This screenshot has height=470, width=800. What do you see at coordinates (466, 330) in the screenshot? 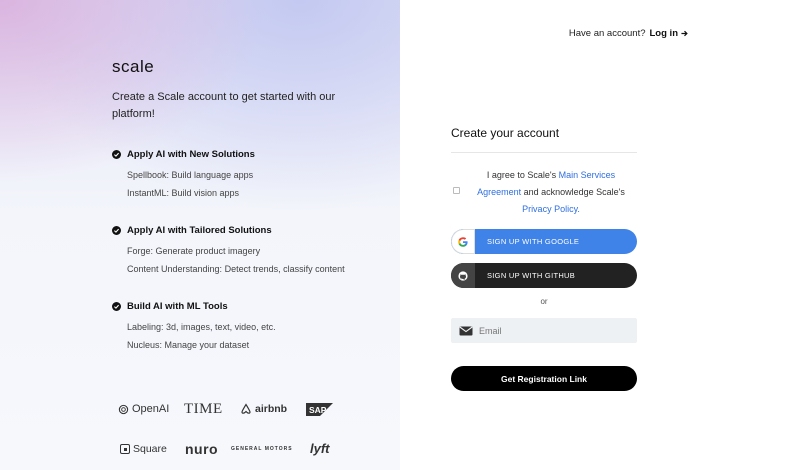
I see `envelope-icon` at bounding box center [466, 330].